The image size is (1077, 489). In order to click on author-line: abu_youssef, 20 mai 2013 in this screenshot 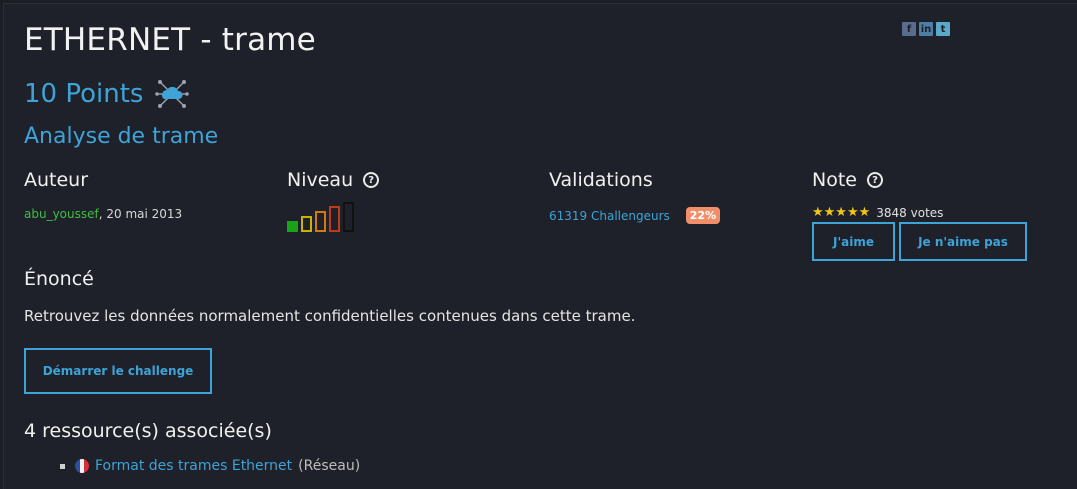, I will do `click(103, 214)`.